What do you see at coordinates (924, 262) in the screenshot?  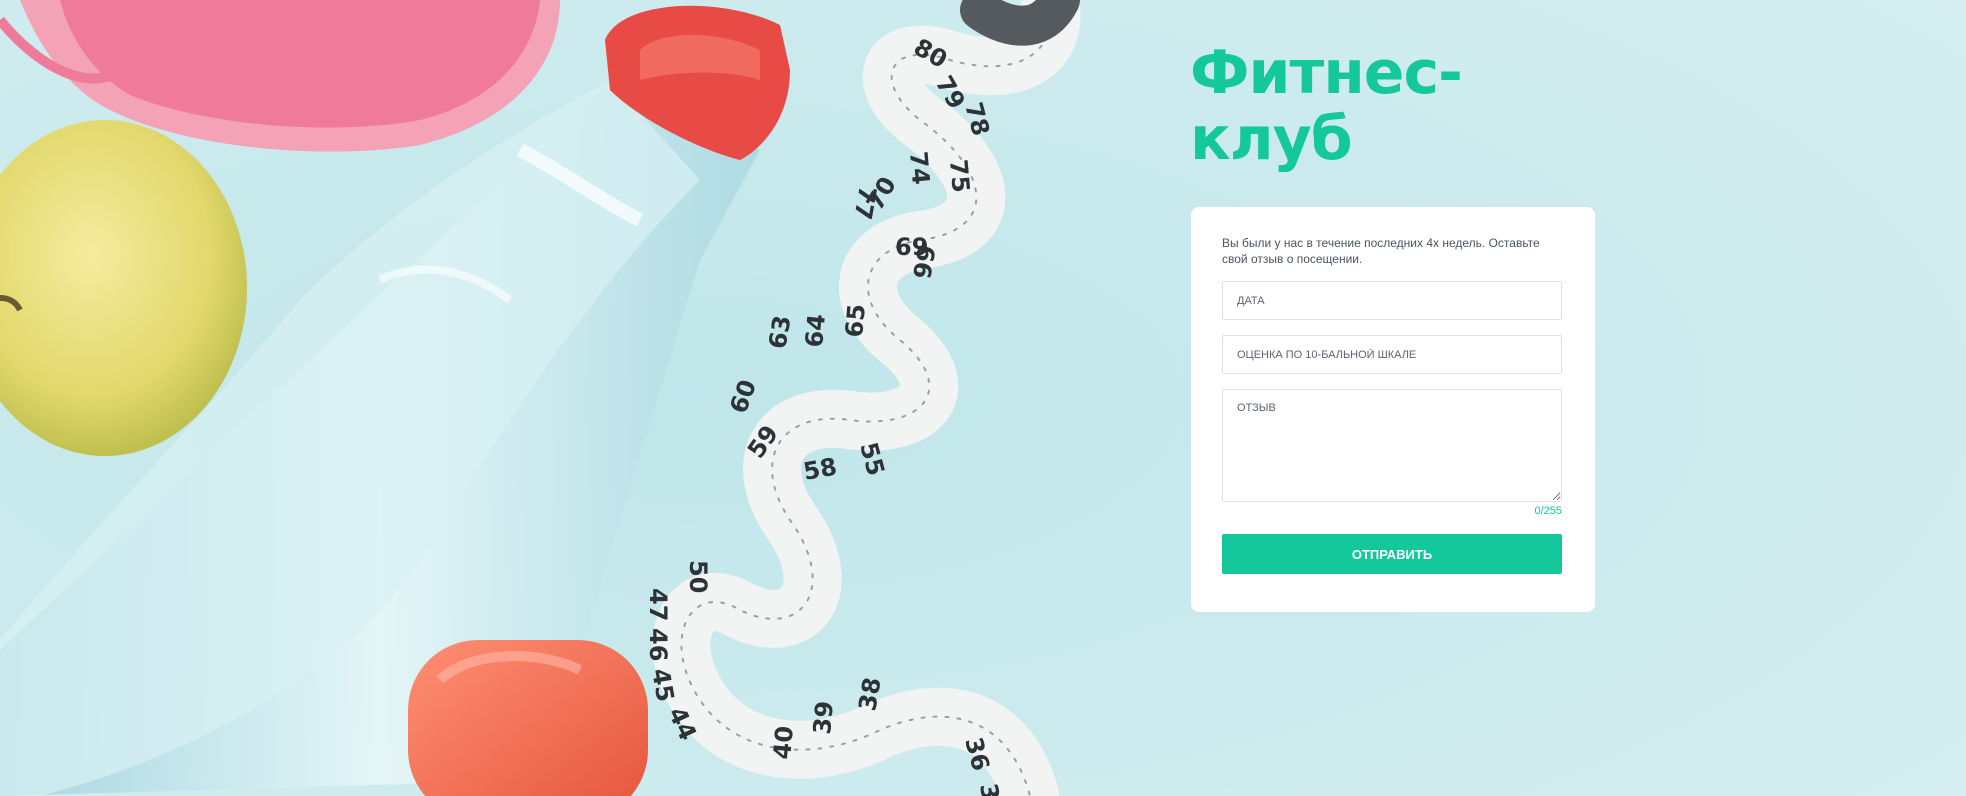 I see `svg-text: 99` at bounding box center [924, 262].